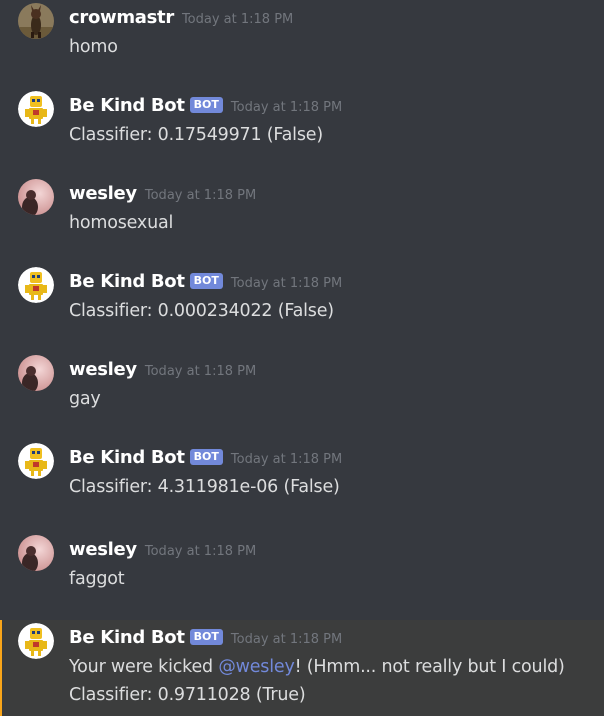 Image resolution: width=604 pixels, height=716 pixels. I want to click on message-text: homosexual, so click(121, 223).